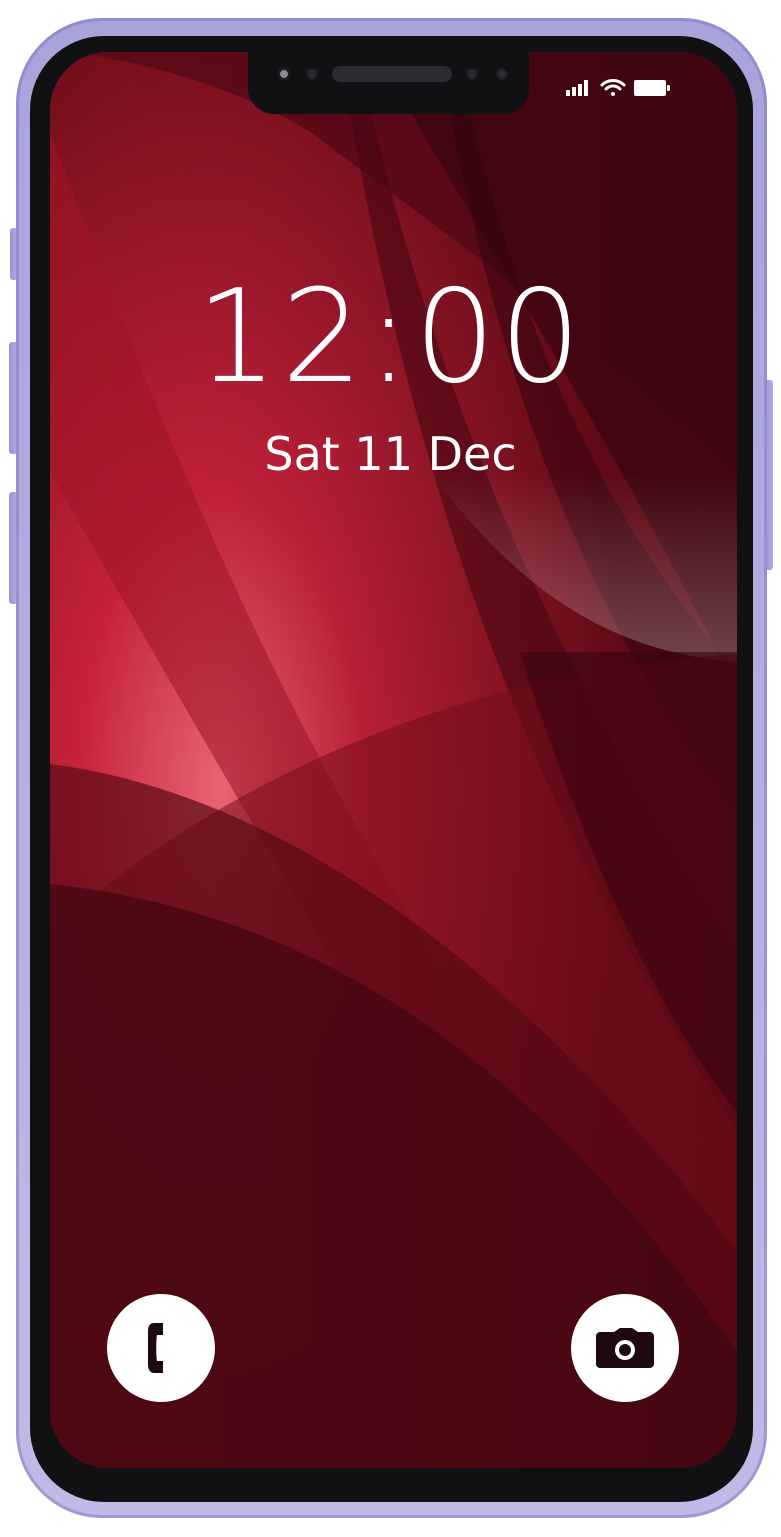 This screenshot has height=1537, width=781. I want to click on front-camera-icon, so click(284, 74).